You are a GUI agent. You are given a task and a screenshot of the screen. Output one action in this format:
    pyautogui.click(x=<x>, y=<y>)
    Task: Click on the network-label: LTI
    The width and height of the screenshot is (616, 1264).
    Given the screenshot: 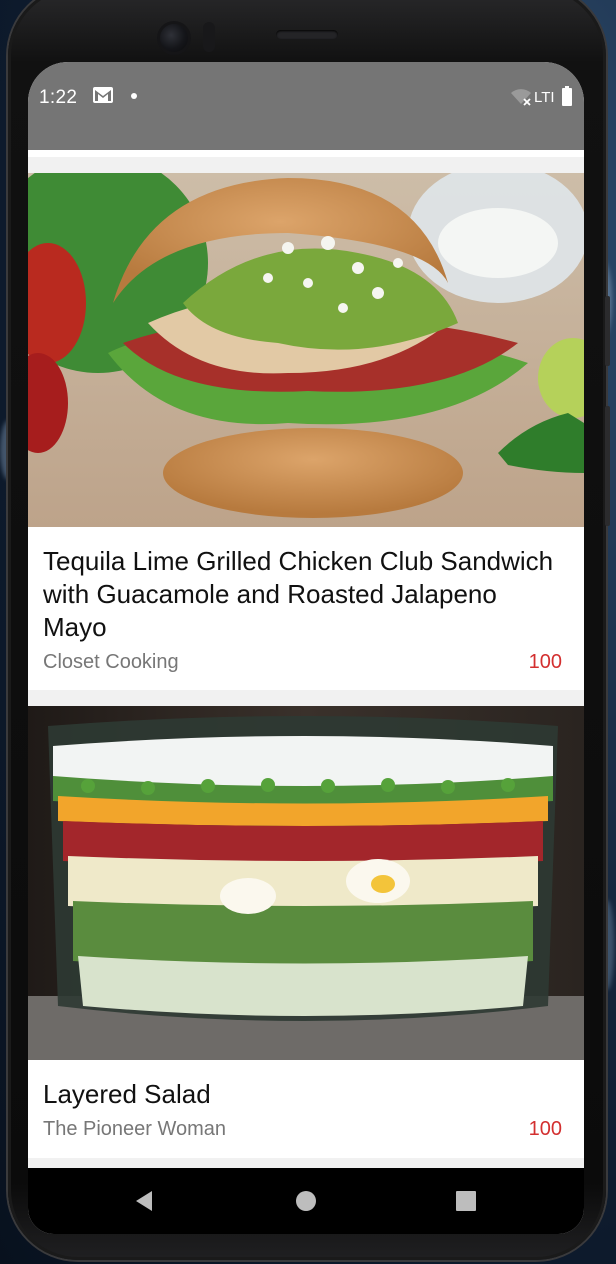 What is the action you would take?
    pyautogui.click(x=544, y=97)
    